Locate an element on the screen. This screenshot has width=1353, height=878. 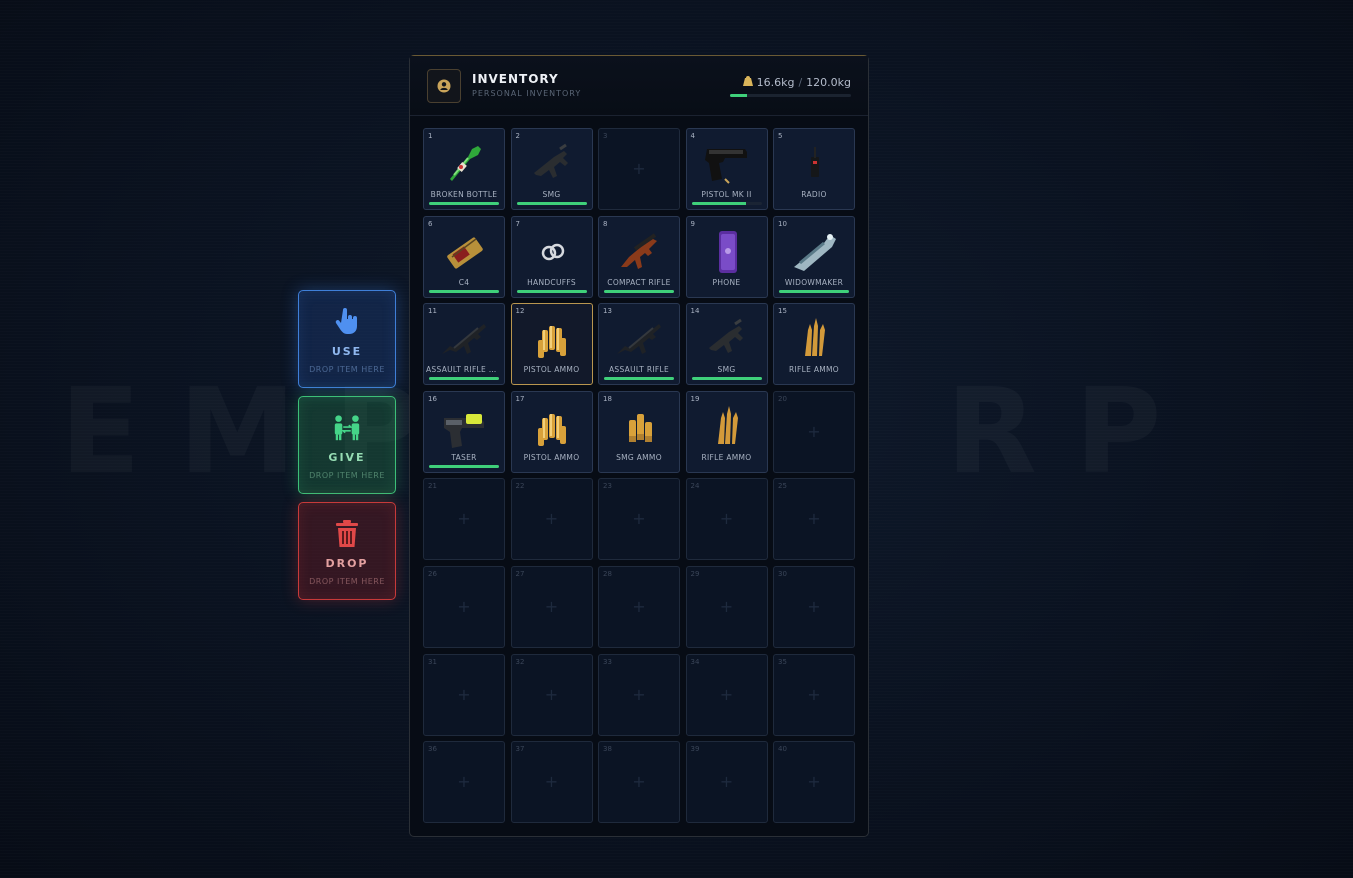
drop-hint: DROP ITEM HERE is located at coordinates (347, 581).